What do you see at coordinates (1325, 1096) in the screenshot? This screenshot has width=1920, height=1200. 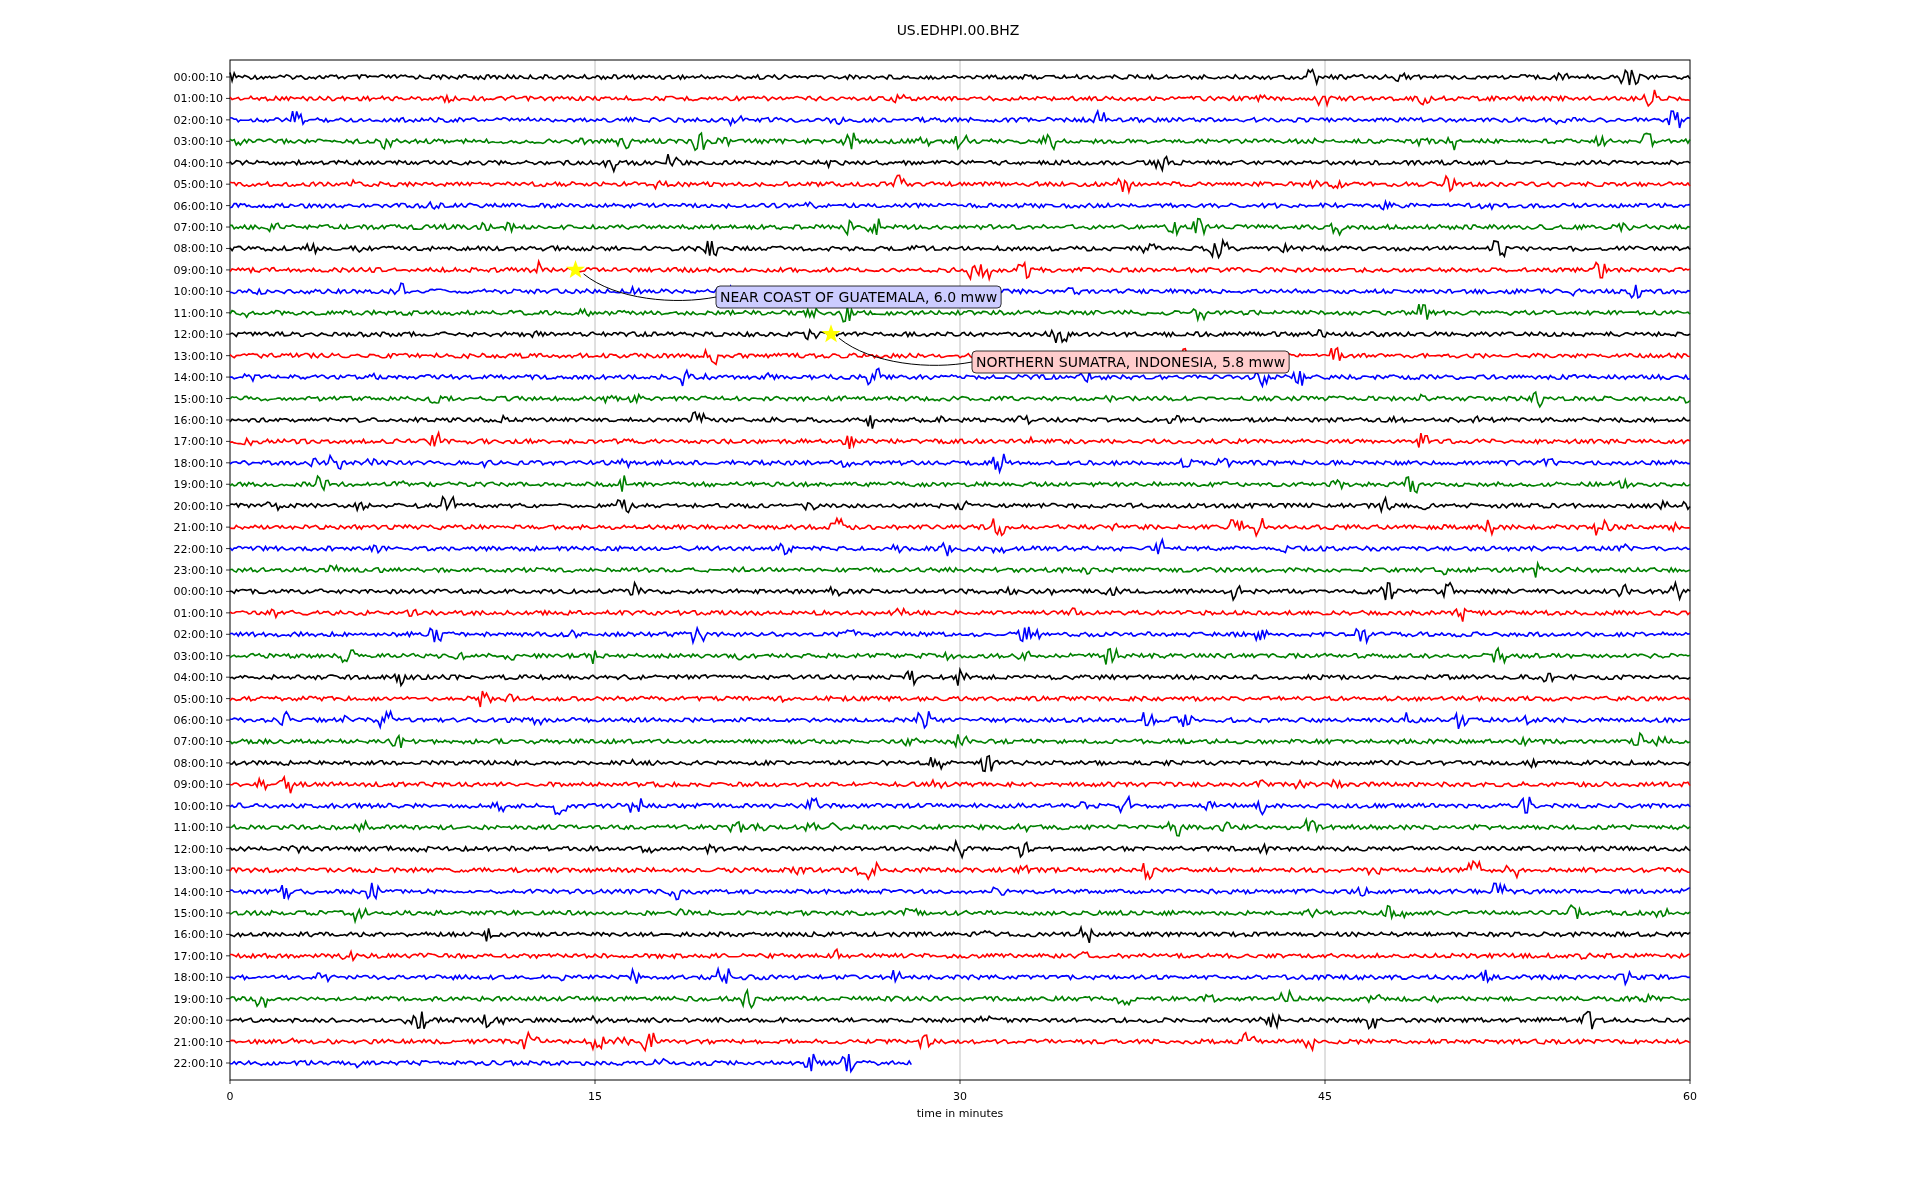 I see `tick-label: 45` at bounding box center [1325, 1096].